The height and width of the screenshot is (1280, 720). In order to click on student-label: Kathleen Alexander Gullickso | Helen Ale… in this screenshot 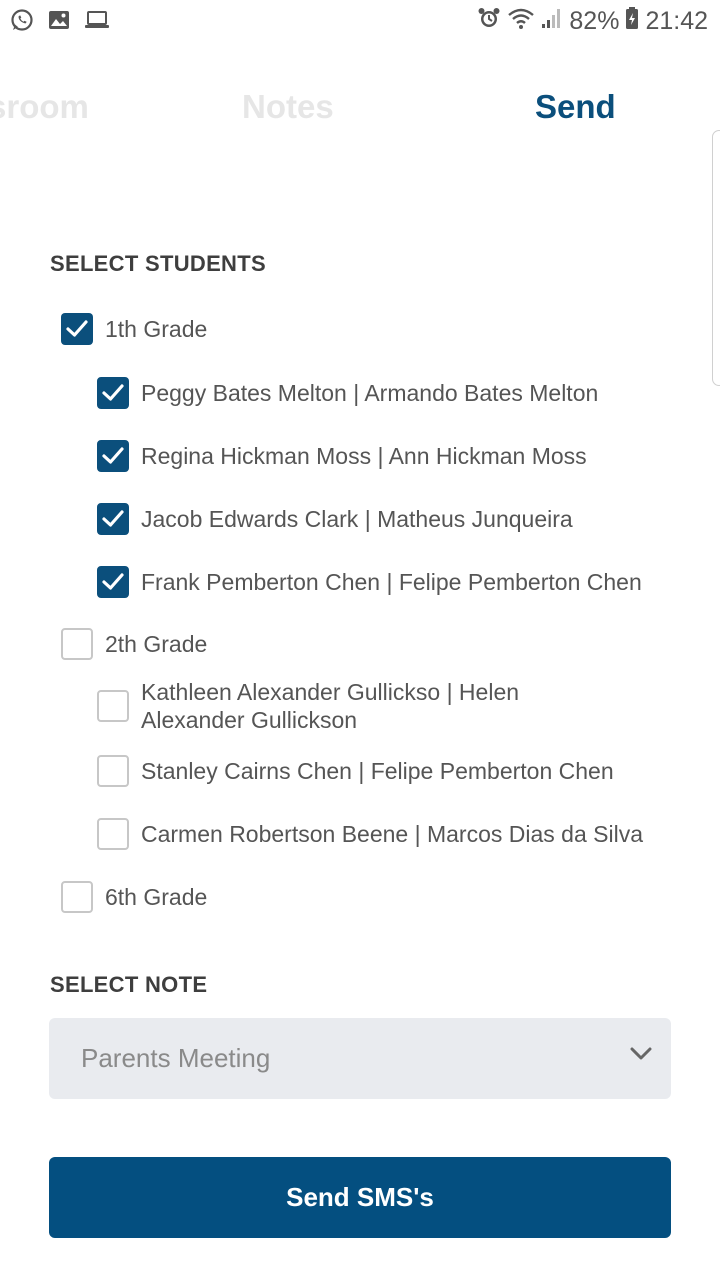, I will do `click(330, 706)`.